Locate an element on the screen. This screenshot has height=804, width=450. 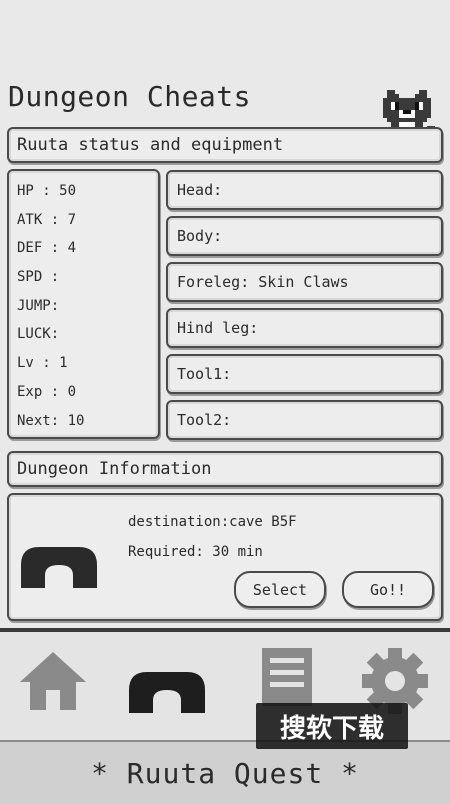
select-button: Select is located at coordinates (280, 589).